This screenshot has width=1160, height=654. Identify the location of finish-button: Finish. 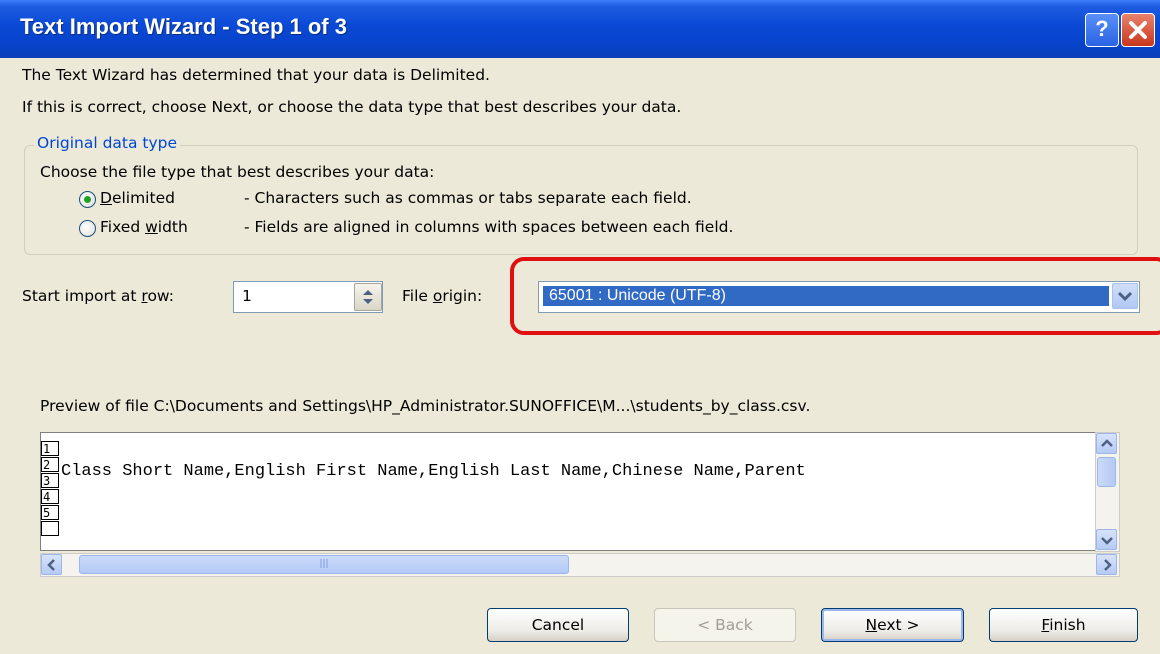
(1063, 625).